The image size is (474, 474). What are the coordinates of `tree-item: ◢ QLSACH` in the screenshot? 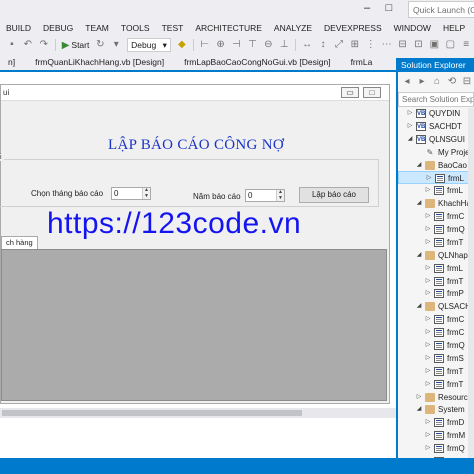 It's located at (436, 306).